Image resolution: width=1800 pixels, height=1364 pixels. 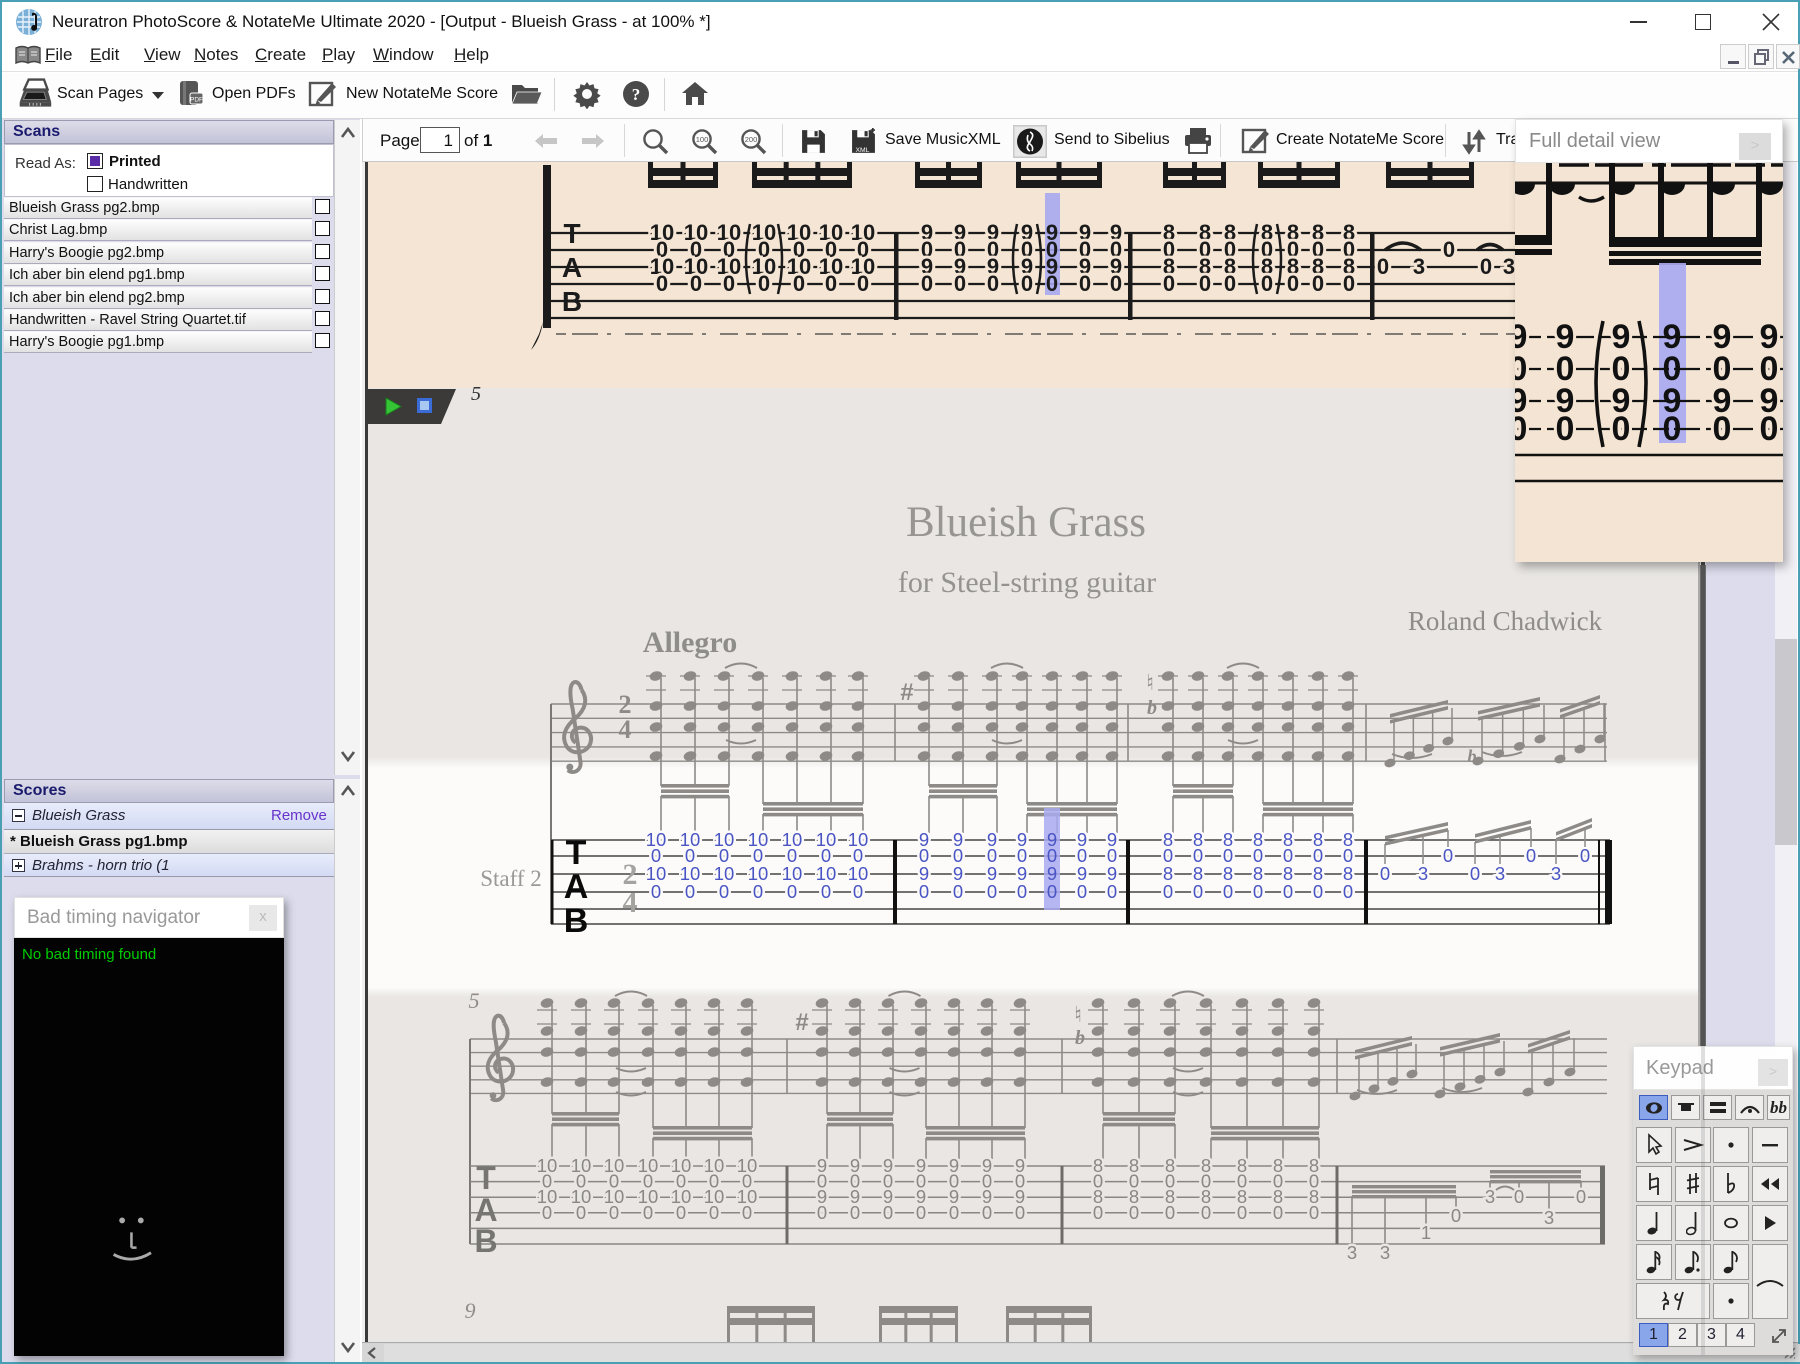 I want to click on svg-text: Roland Chadwick, so click(x=1505, y=621).